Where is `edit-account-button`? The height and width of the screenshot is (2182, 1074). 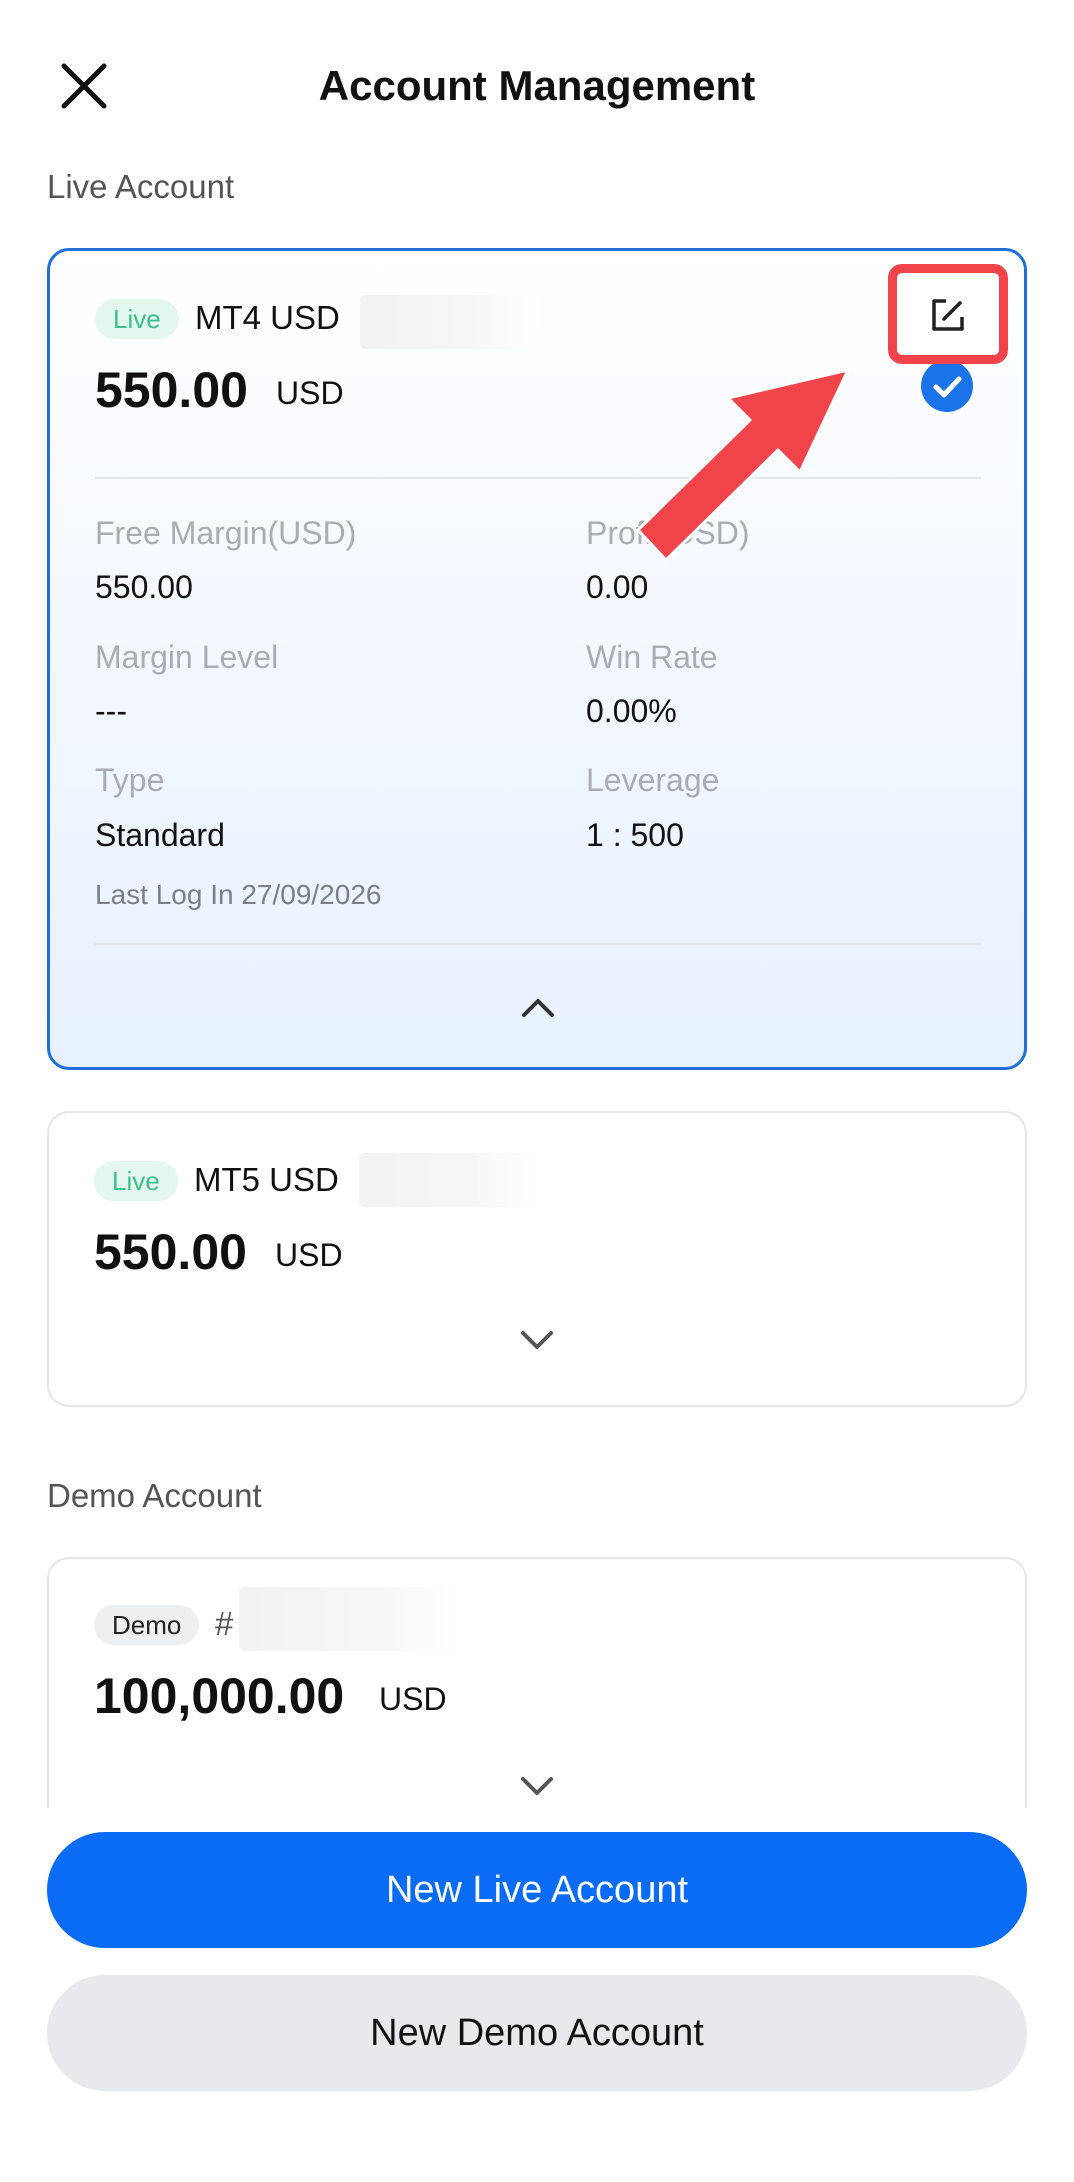 edit-account-button is located at coordinates (948, 314).